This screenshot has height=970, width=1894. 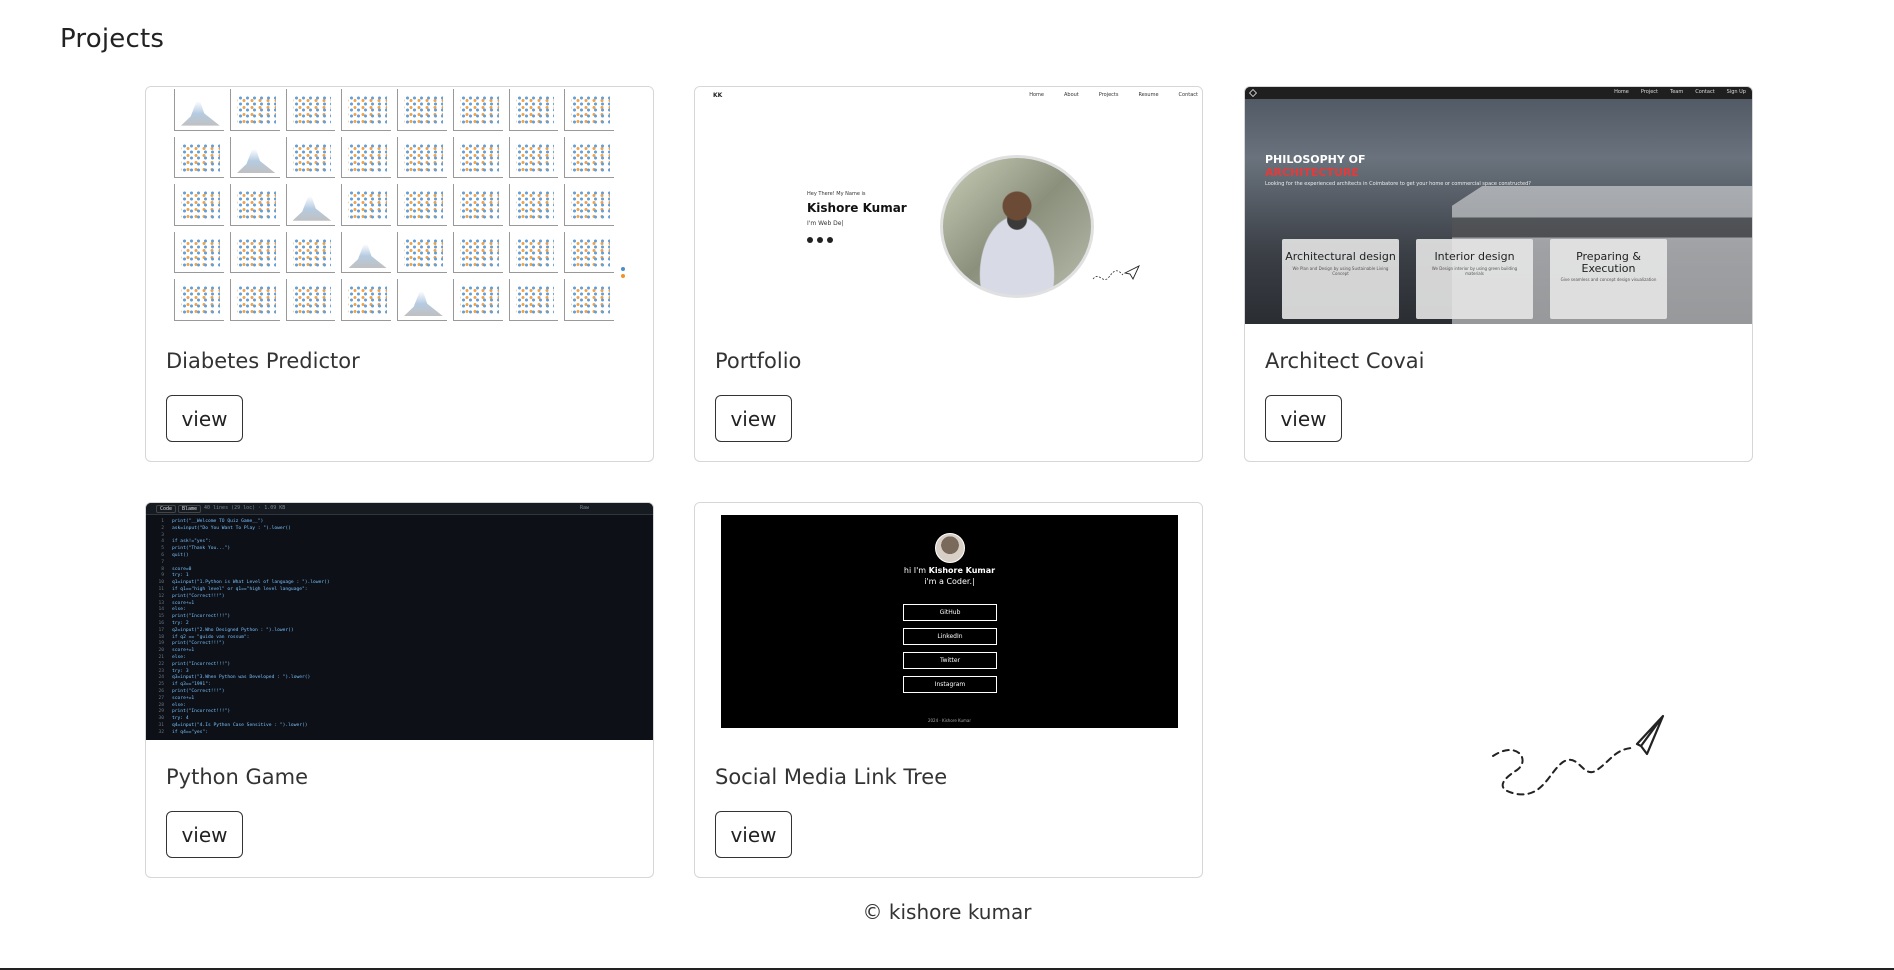 What do you see at coordinates (162, 535) in the screenshot?
I see `code-line: 3` at bounding box center [162, 535].